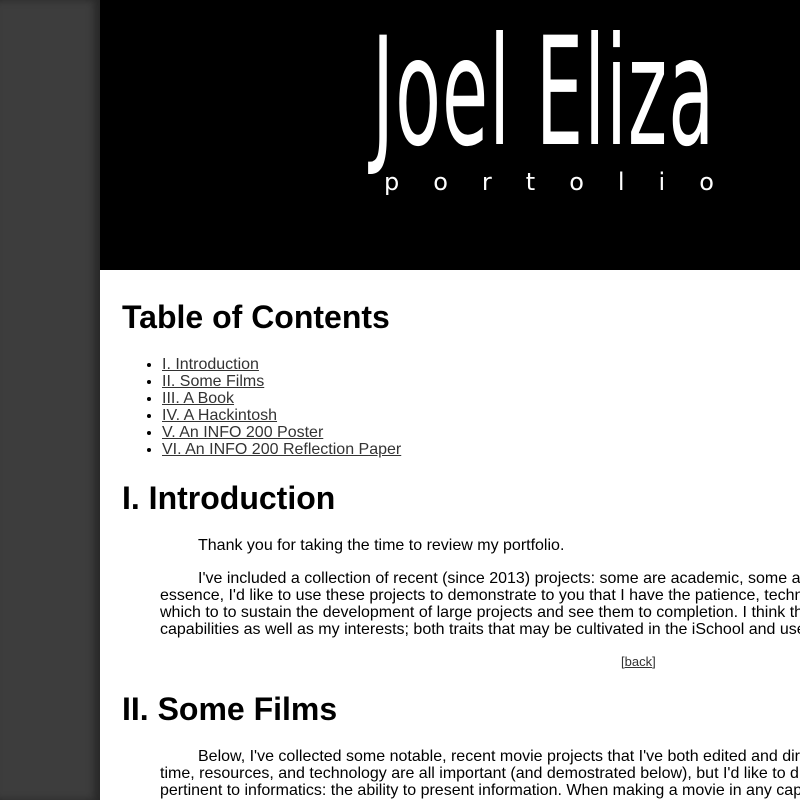 The height and width of the screenshot is (800, 800). Describe the element at coordinates (281, 381) in the screenshot. I see `toc-item: II. Some Films` at that location.